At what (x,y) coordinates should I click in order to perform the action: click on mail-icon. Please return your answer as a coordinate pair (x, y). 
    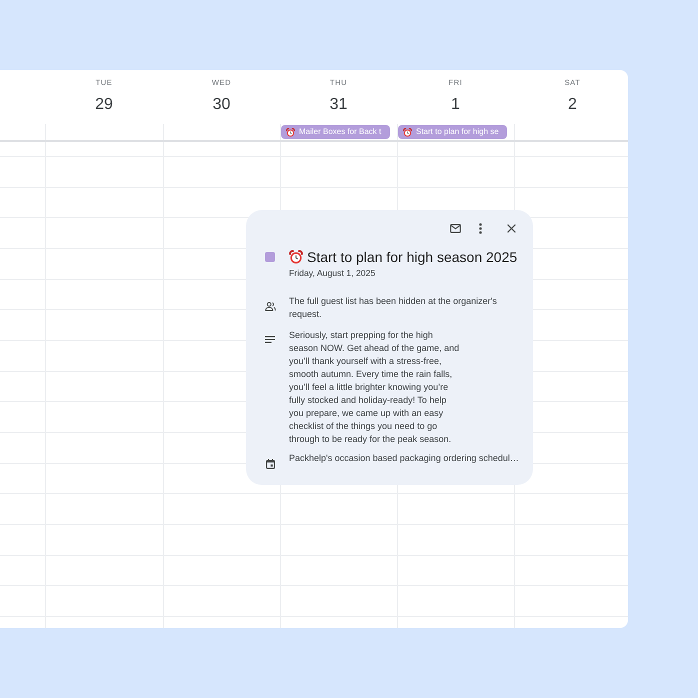
    Looking at the image, I should click on (455, 228).